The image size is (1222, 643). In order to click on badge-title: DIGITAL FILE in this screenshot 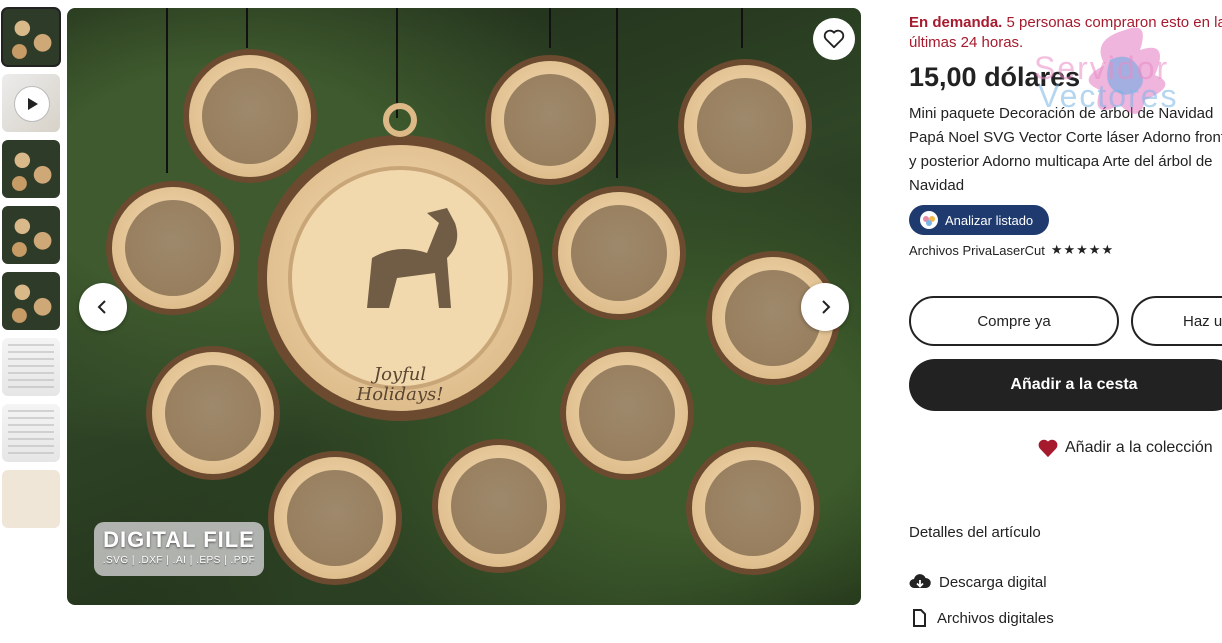, I will do `click(179, 539)`.